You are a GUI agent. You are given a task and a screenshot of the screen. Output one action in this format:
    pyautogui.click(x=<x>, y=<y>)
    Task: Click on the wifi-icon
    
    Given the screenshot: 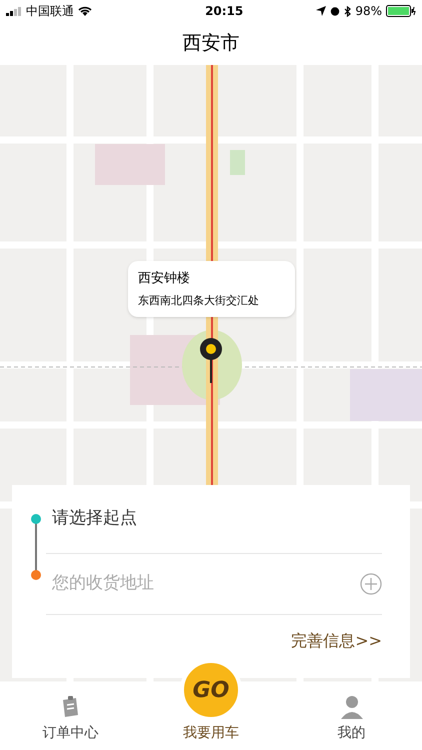 What is the action you would take?
    pyautogui.click(x=85, y=11)
    